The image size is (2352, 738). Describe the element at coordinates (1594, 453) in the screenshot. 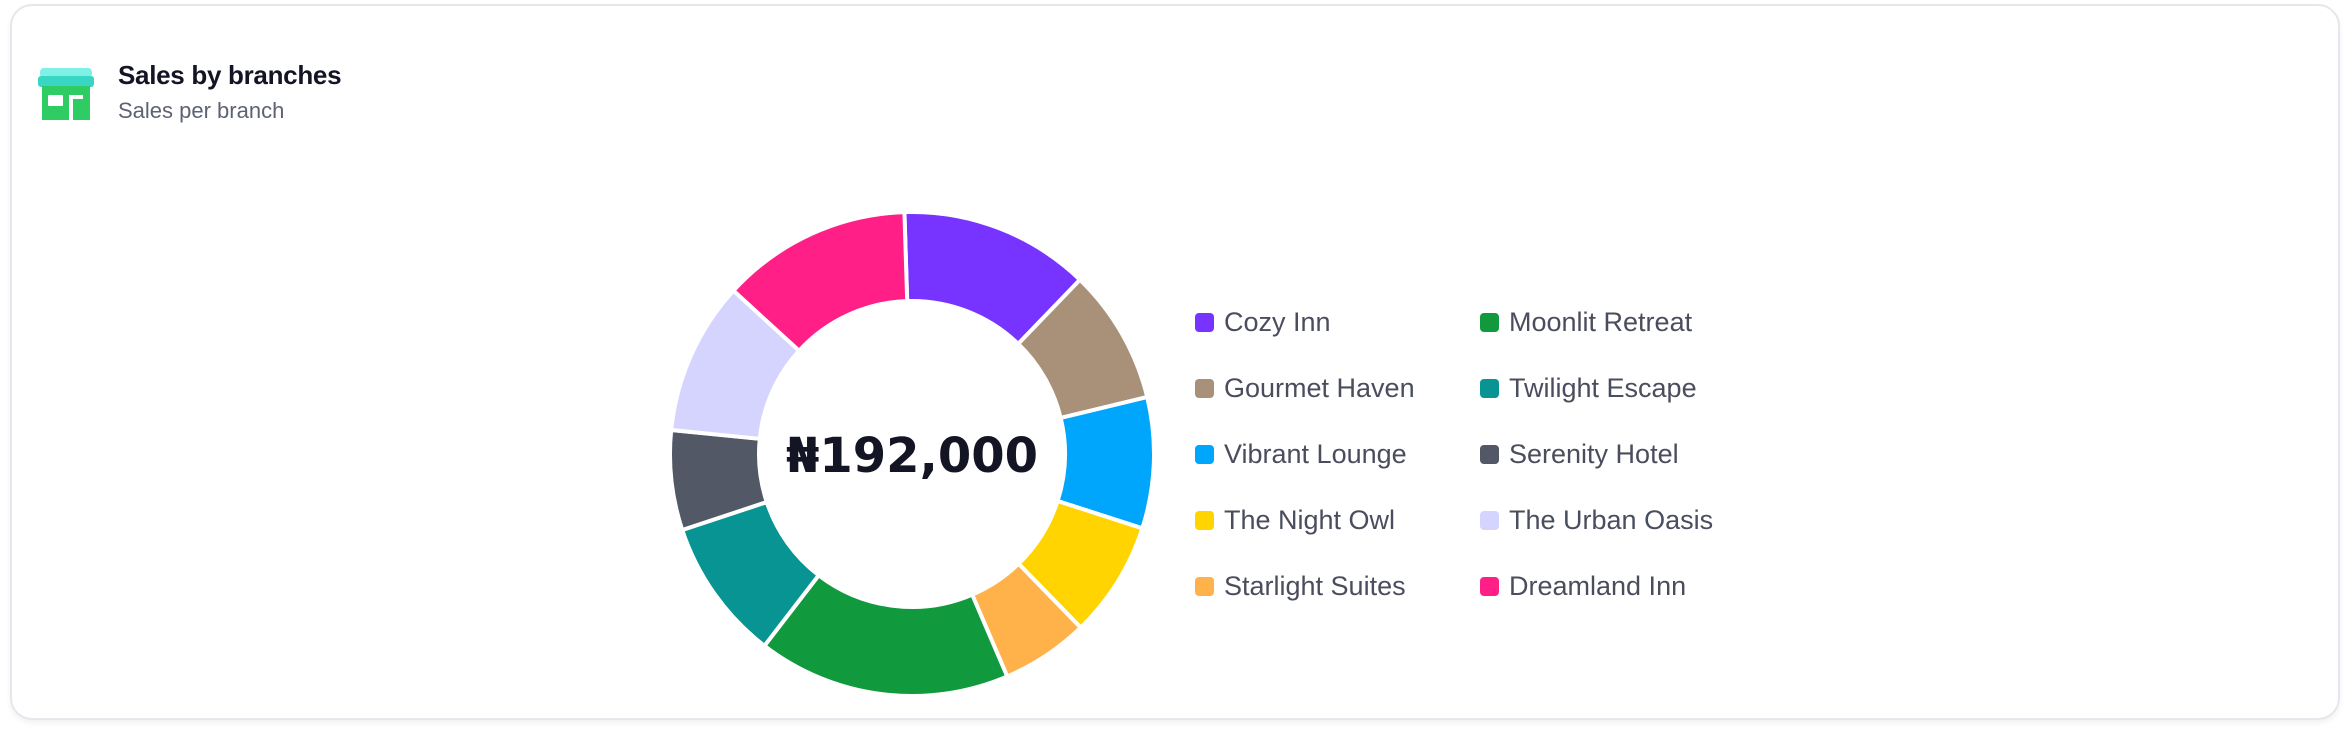

I see `legend-label: Serenity Hotel` at that location.